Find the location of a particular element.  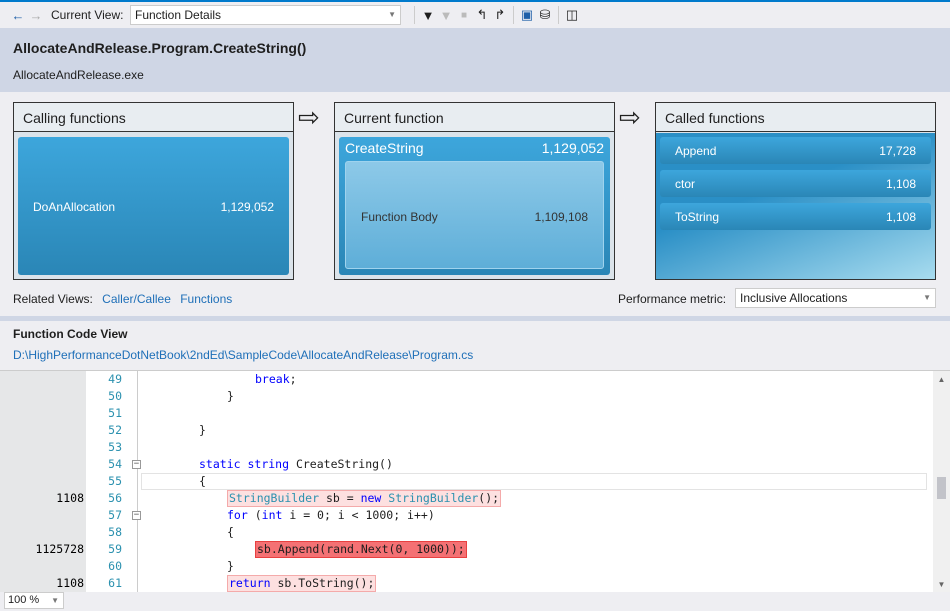

caller-value: 1,129,052 is located at coordinates (247, 207).